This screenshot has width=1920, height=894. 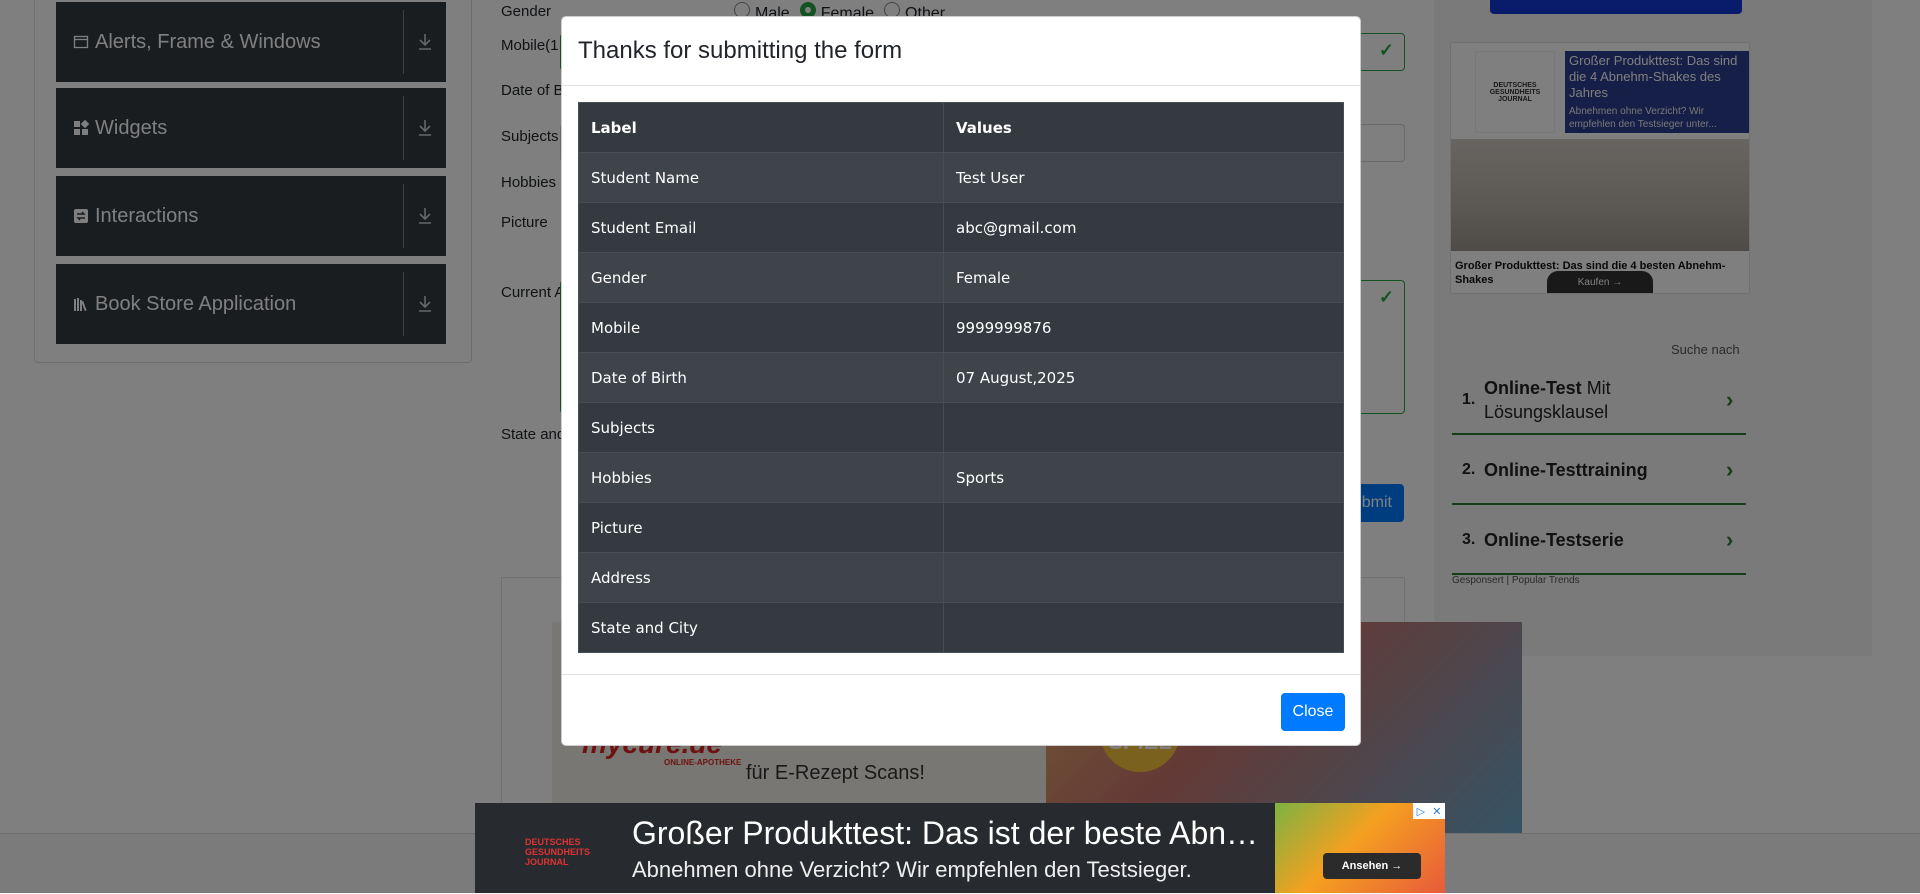 I want to click on table-row: State and City, so click(x=961, y=627).